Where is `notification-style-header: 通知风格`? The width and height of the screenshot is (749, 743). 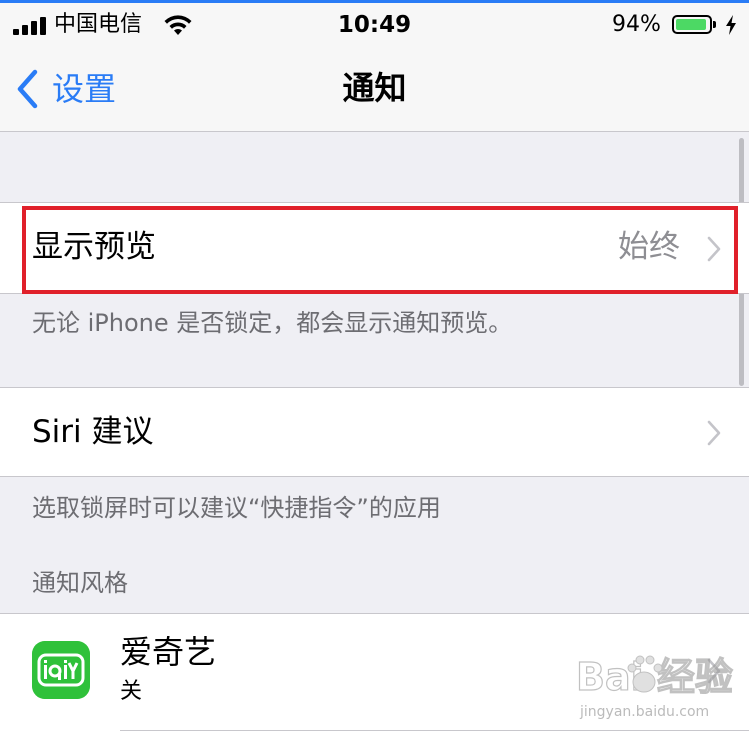
notification-style-header: 通知风格 is located at coordinates (80, 583).